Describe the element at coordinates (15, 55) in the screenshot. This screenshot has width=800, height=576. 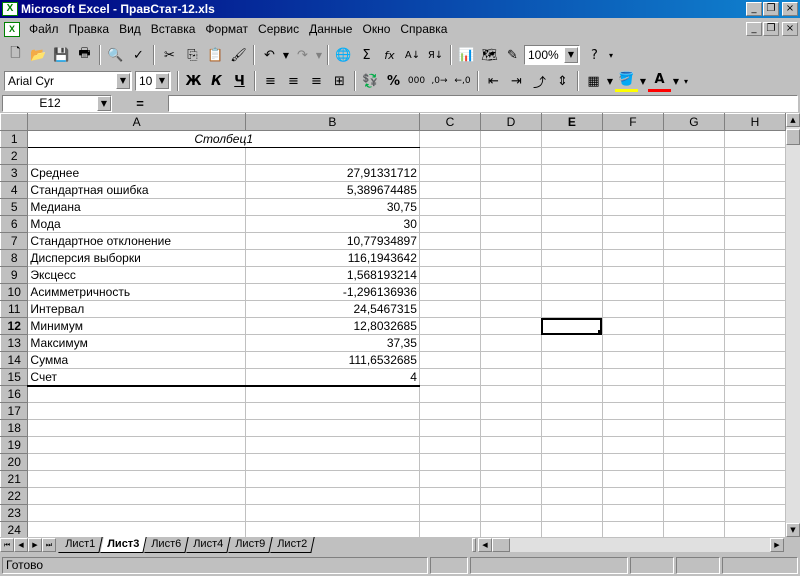
I see `new-icon: 🗋` at that location.